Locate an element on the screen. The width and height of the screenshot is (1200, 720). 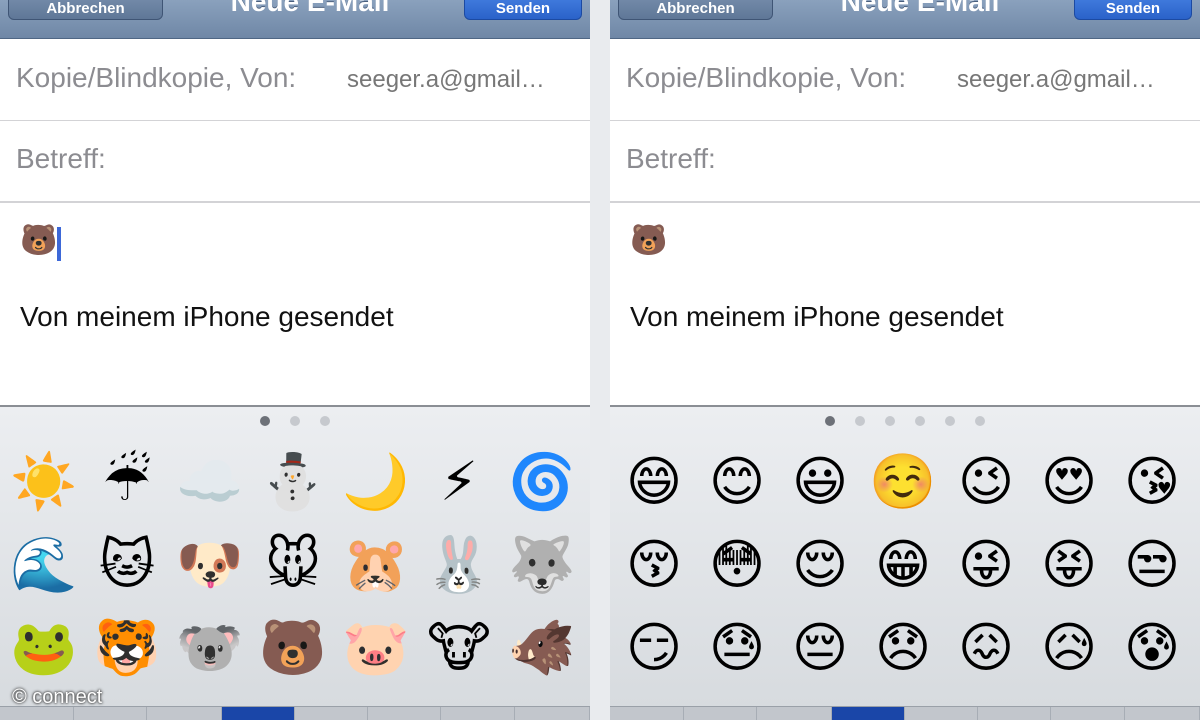
emoji-key: 😖 is located at coordinates (986, 648).